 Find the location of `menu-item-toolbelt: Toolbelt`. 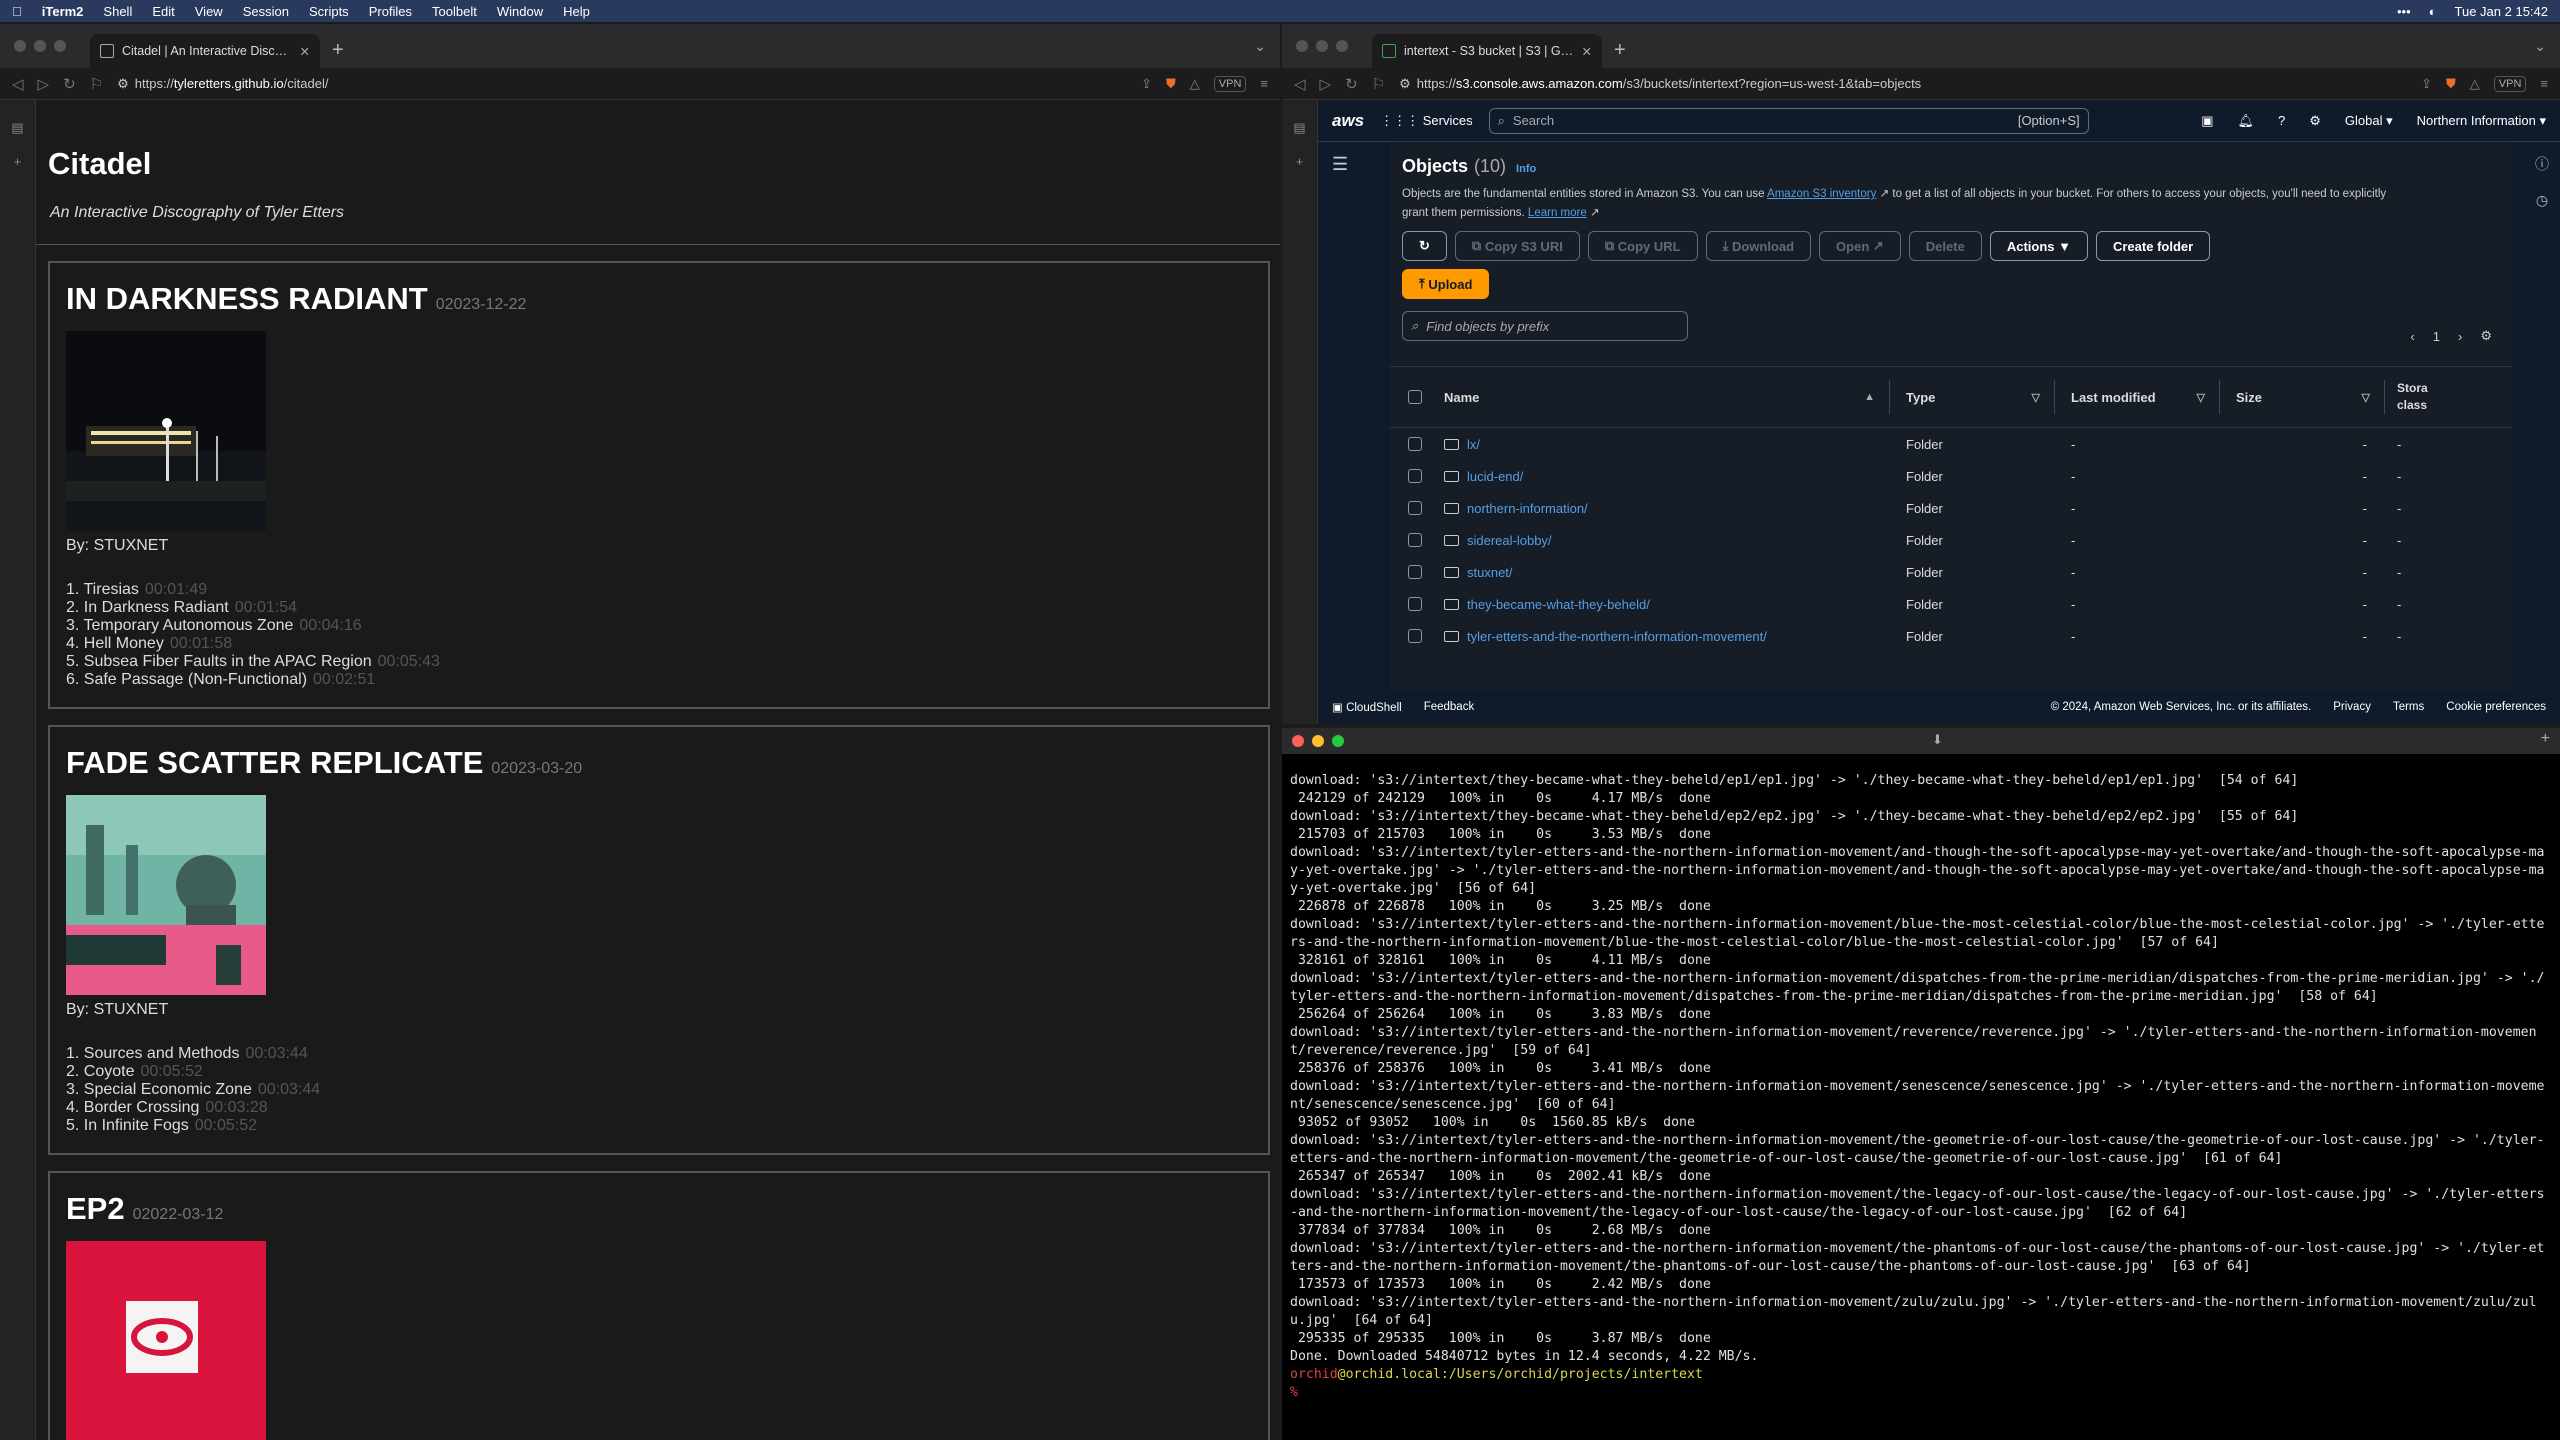

menu-item-toolbelt: Toolbelt is located at coordinates (454, 11).